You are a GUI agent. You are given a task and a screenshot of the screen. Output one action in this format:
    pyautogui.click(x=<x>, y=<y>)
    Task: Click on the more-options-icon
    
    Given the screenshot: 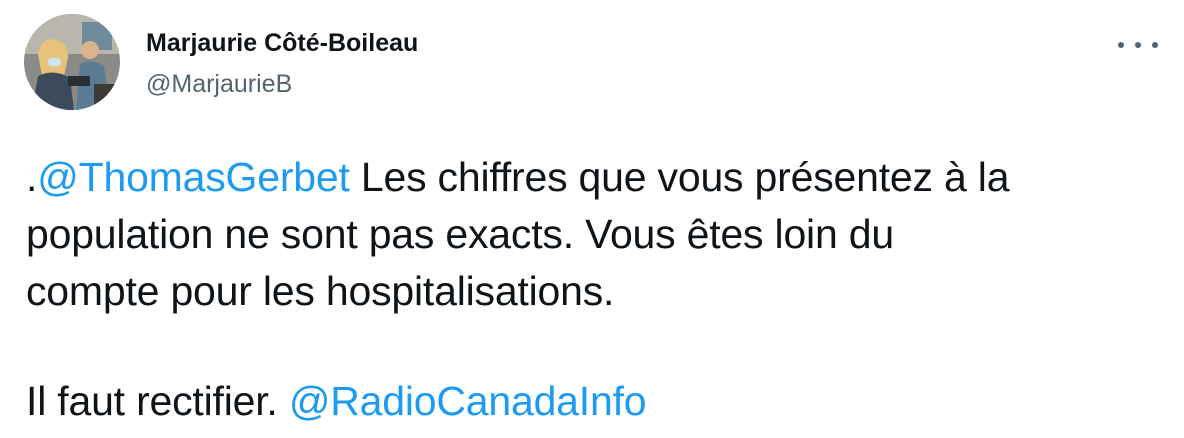 What is the action you would take?
    pyautogui.click(x=1138, y=45)
    